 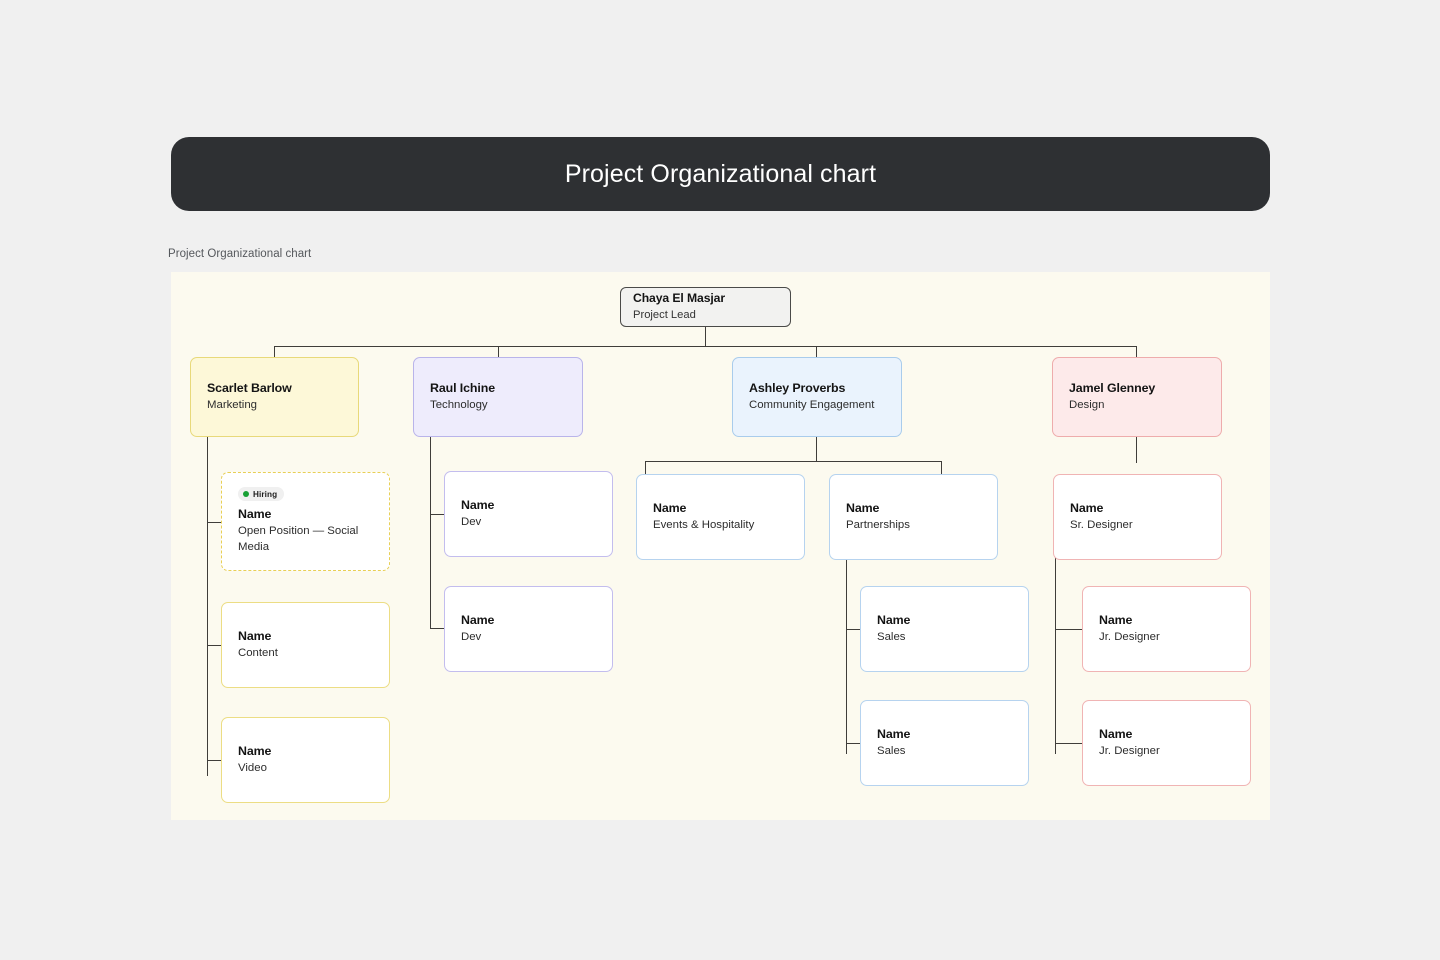 I want to click on node-dept-marketing-name: Scarlet Barlow, so click(x=249, y=388).